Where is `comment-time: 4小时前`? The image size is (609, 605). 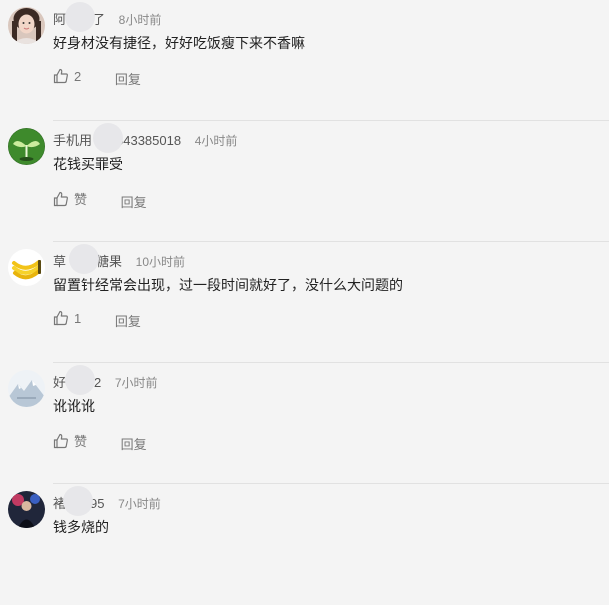 comment-time: 4小时前 is located at coordinates (216, 141).